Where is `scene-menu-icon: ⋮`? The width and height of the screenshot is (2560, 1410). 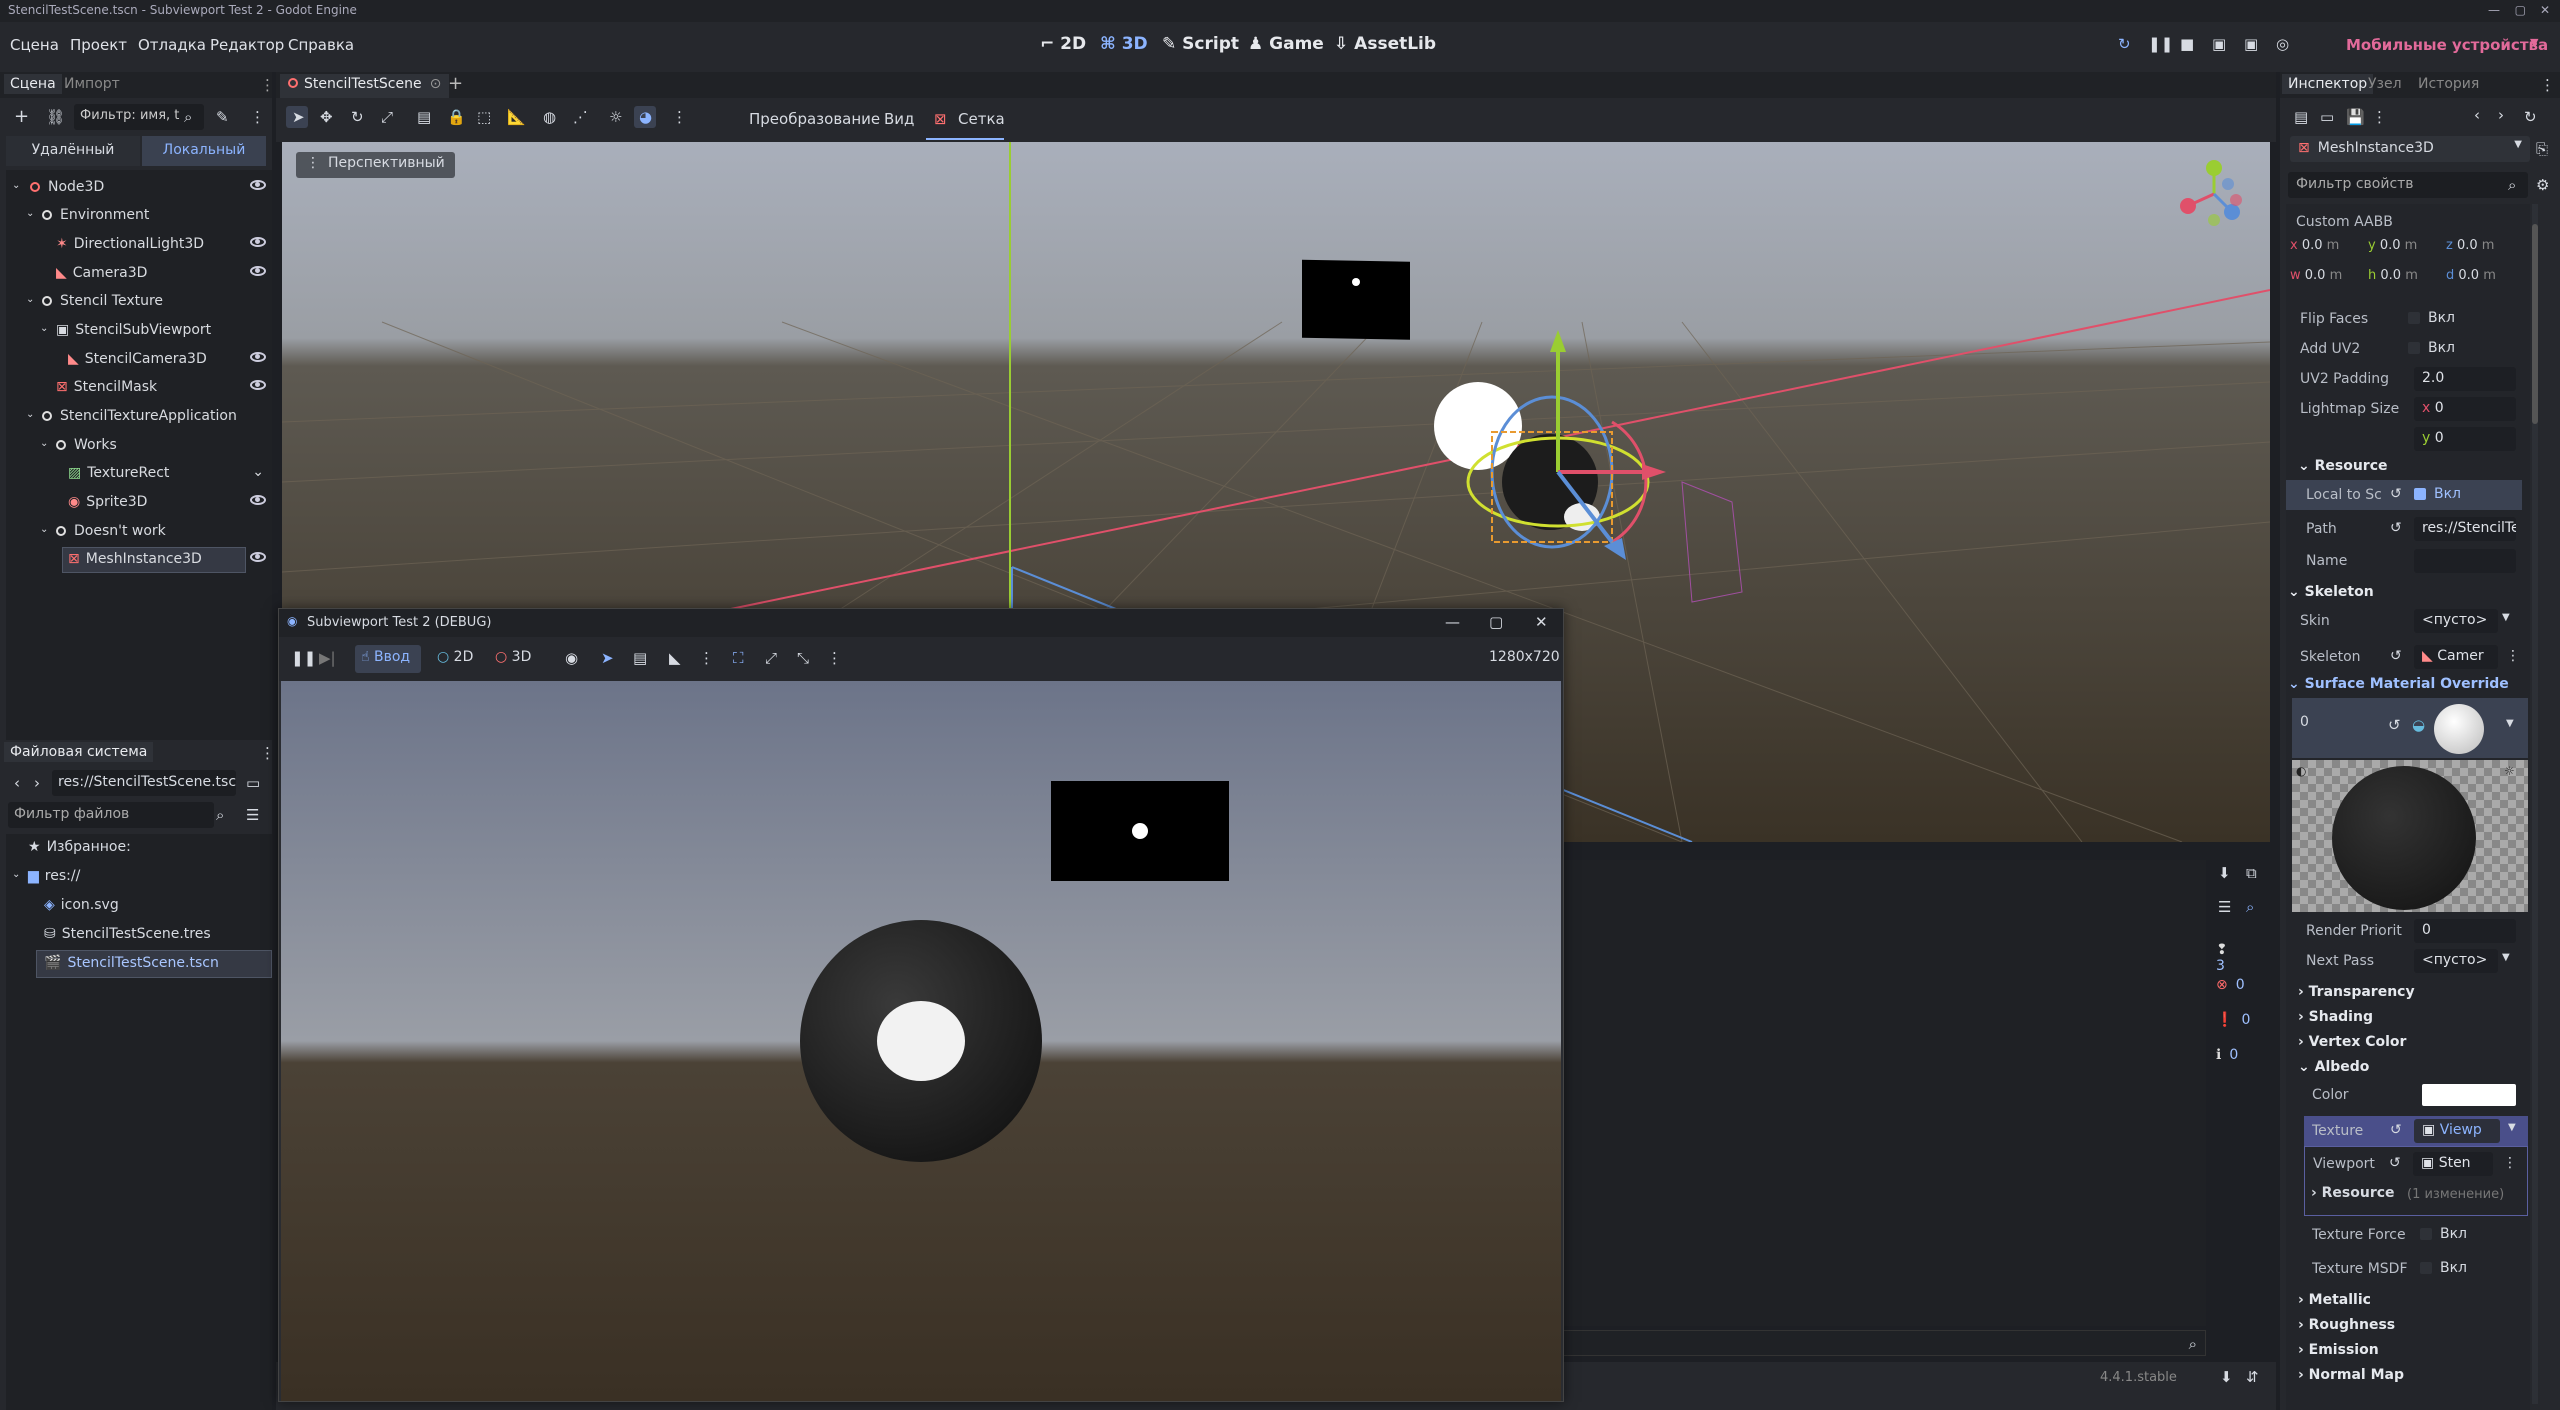 scene-menu-icon: ⋮ is located at coordinates (257, 117).